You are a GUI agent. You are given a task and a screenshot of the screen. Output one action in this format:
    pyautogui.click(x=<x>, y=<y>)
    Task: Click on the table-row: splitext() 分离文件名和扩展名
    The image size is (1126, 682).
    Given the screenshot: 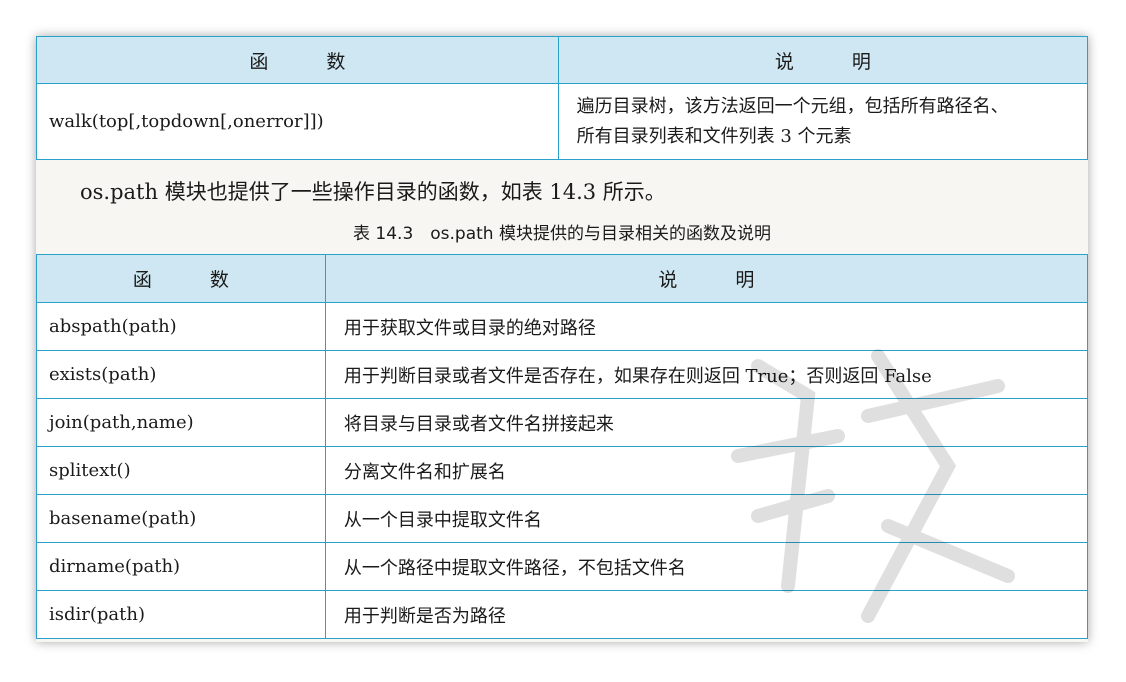 What is the action you would take?
    pyautogui.click(x=562, y=470)
    